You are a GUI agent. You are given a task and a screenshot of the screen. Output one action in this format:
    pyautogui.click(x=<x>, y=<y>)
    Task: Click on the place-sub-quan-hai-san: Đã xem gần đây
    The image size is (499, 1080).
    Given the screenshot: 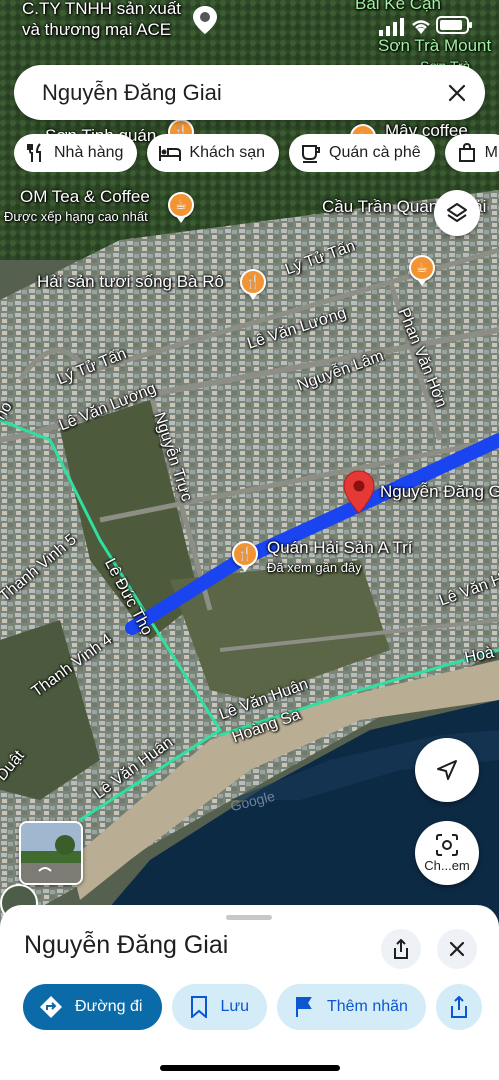 What is the action you would take?
    pyautogui.click(x=314, y=567)
    